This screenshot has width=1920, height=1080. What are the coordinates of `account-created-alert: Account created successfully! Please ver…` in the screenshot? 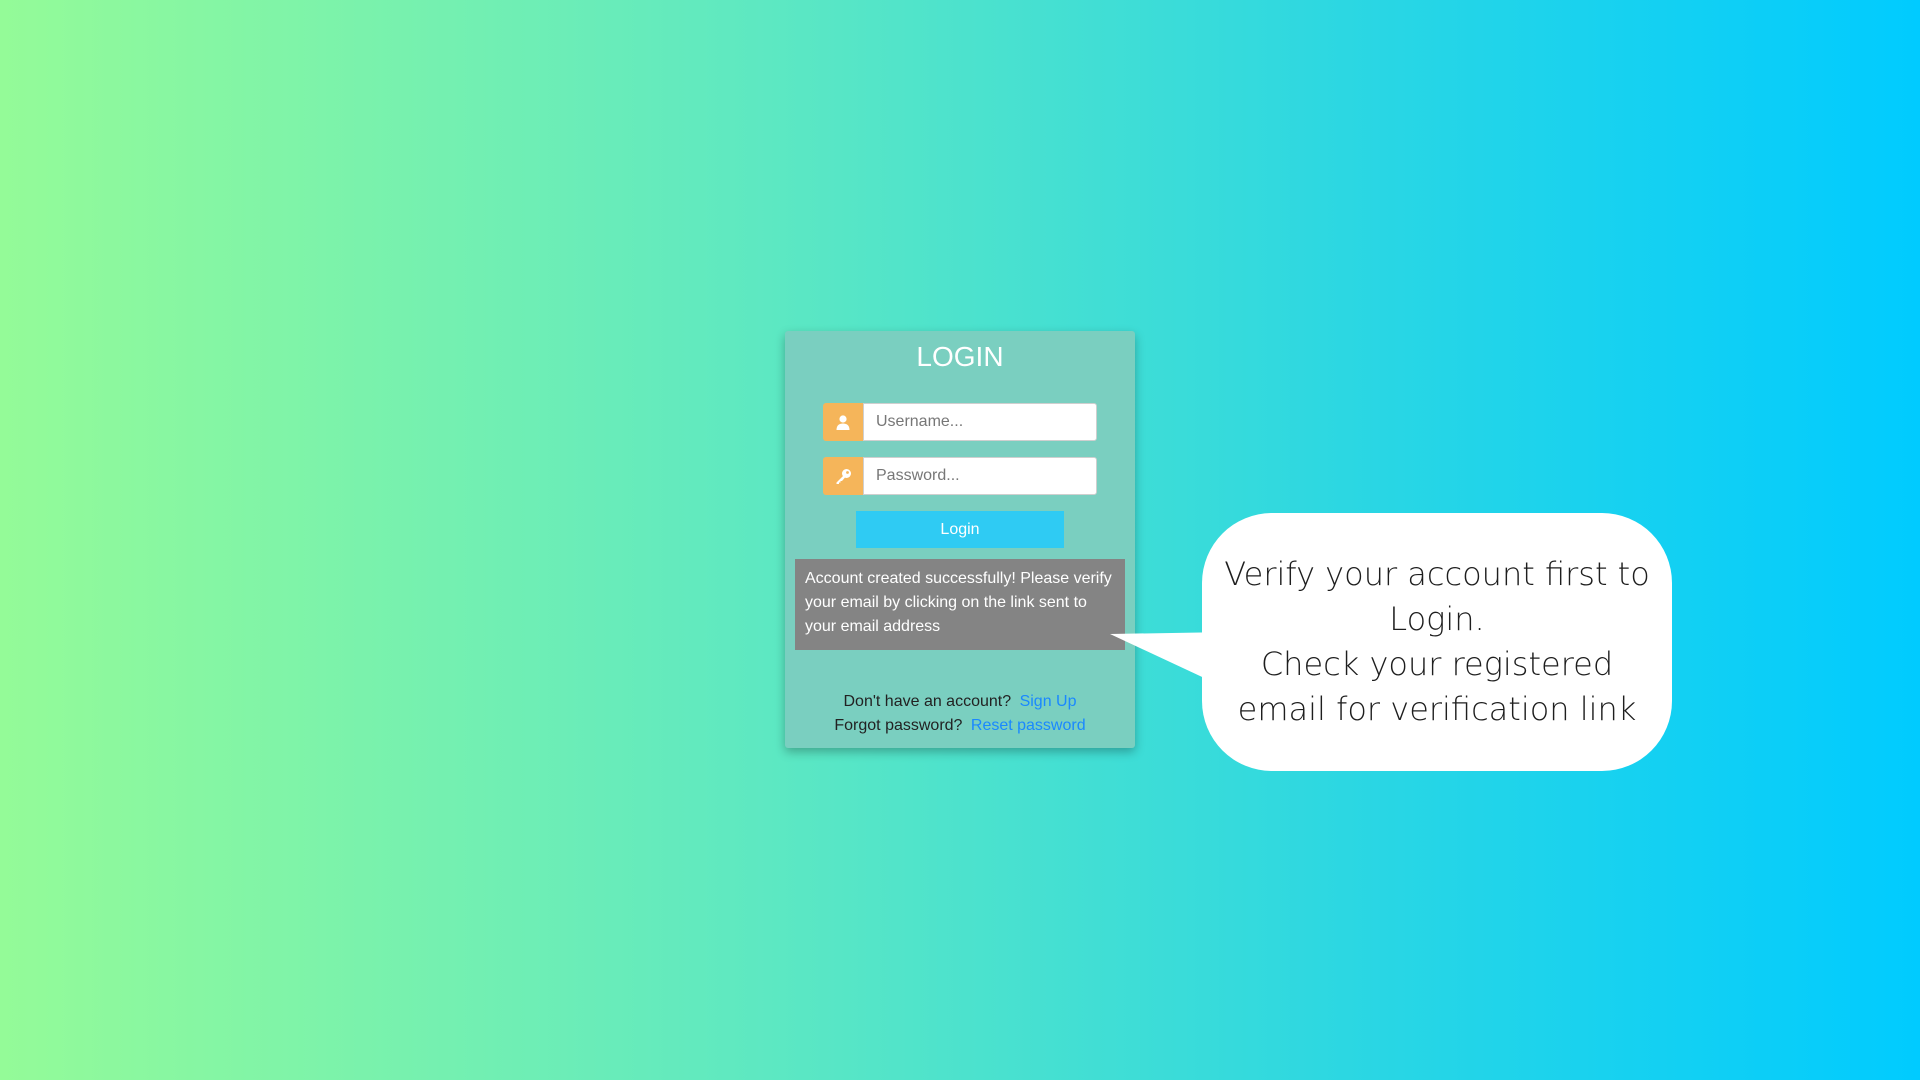 It's located at (960, 604).